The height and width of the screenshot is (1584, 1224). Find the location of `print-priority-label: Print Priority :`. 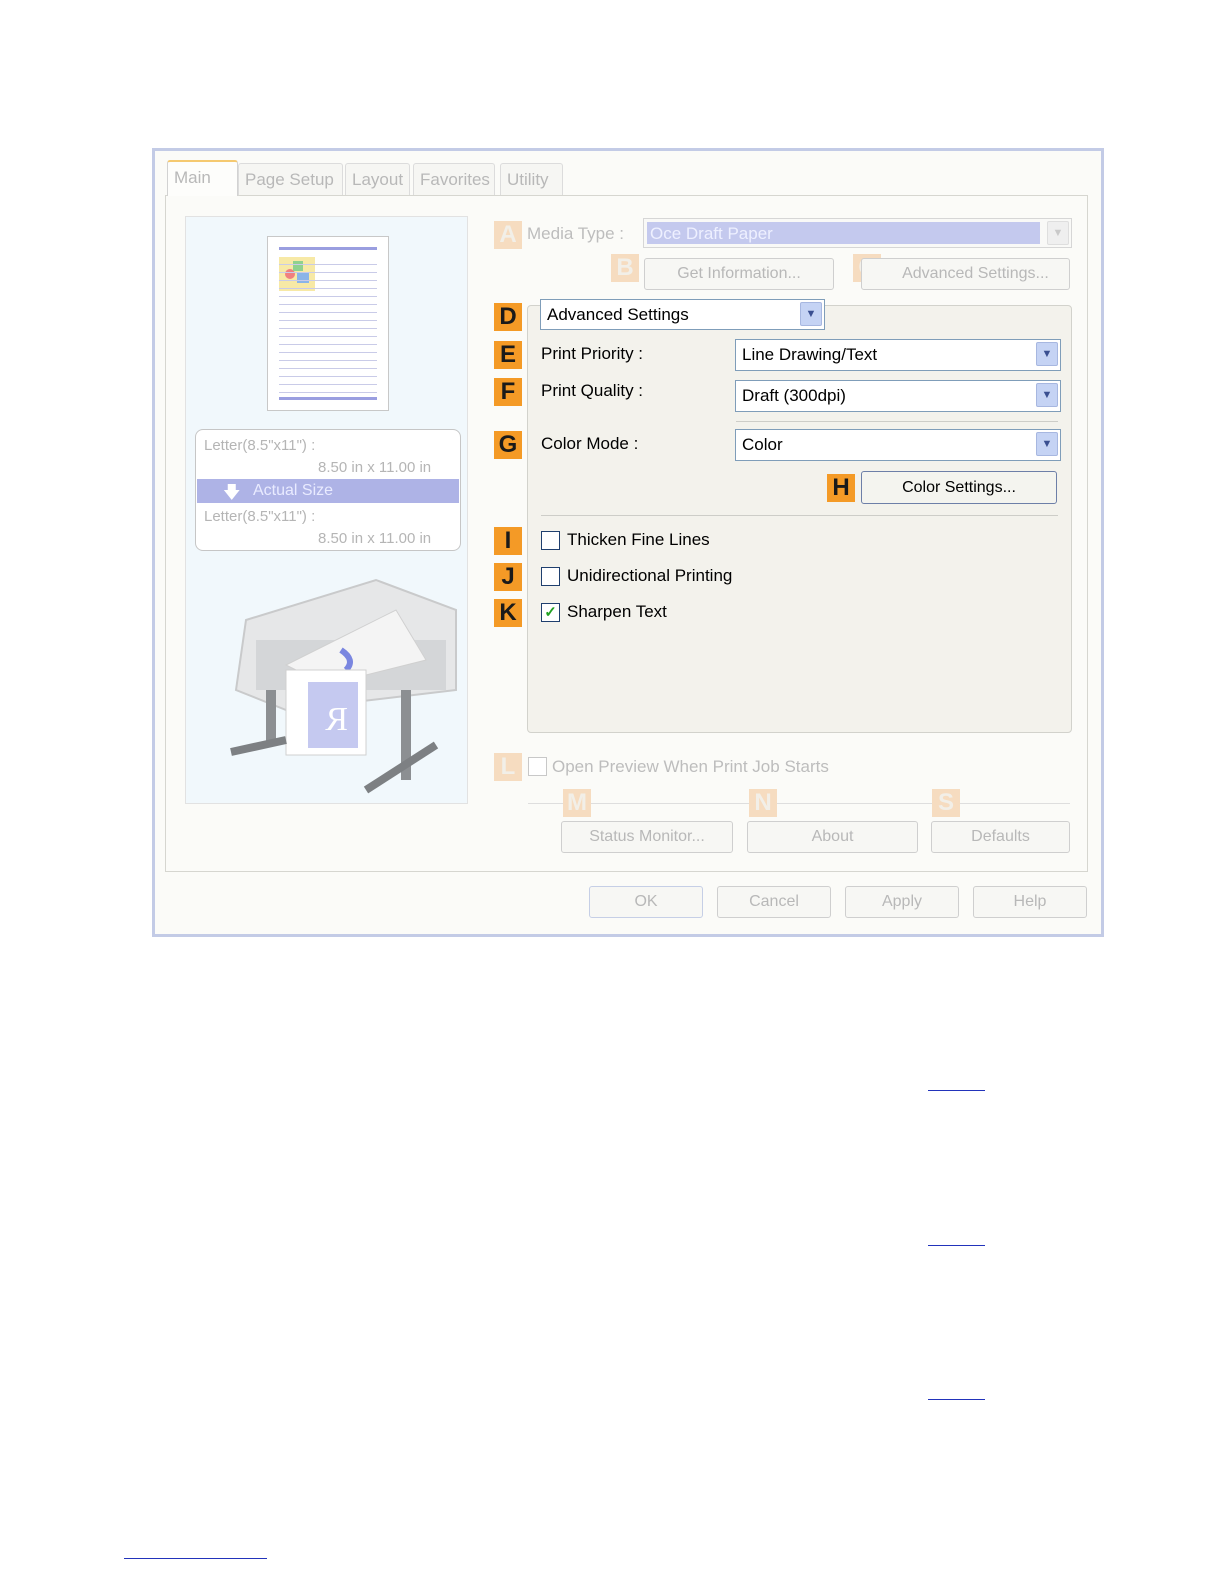

print-priority-label: Print Priority : is located at coordinates (592, 353).